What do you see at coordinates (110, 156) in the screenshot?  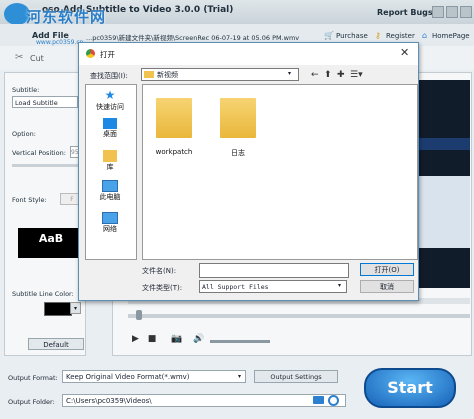 I see `library-icon` at bounding box center [110, 156].